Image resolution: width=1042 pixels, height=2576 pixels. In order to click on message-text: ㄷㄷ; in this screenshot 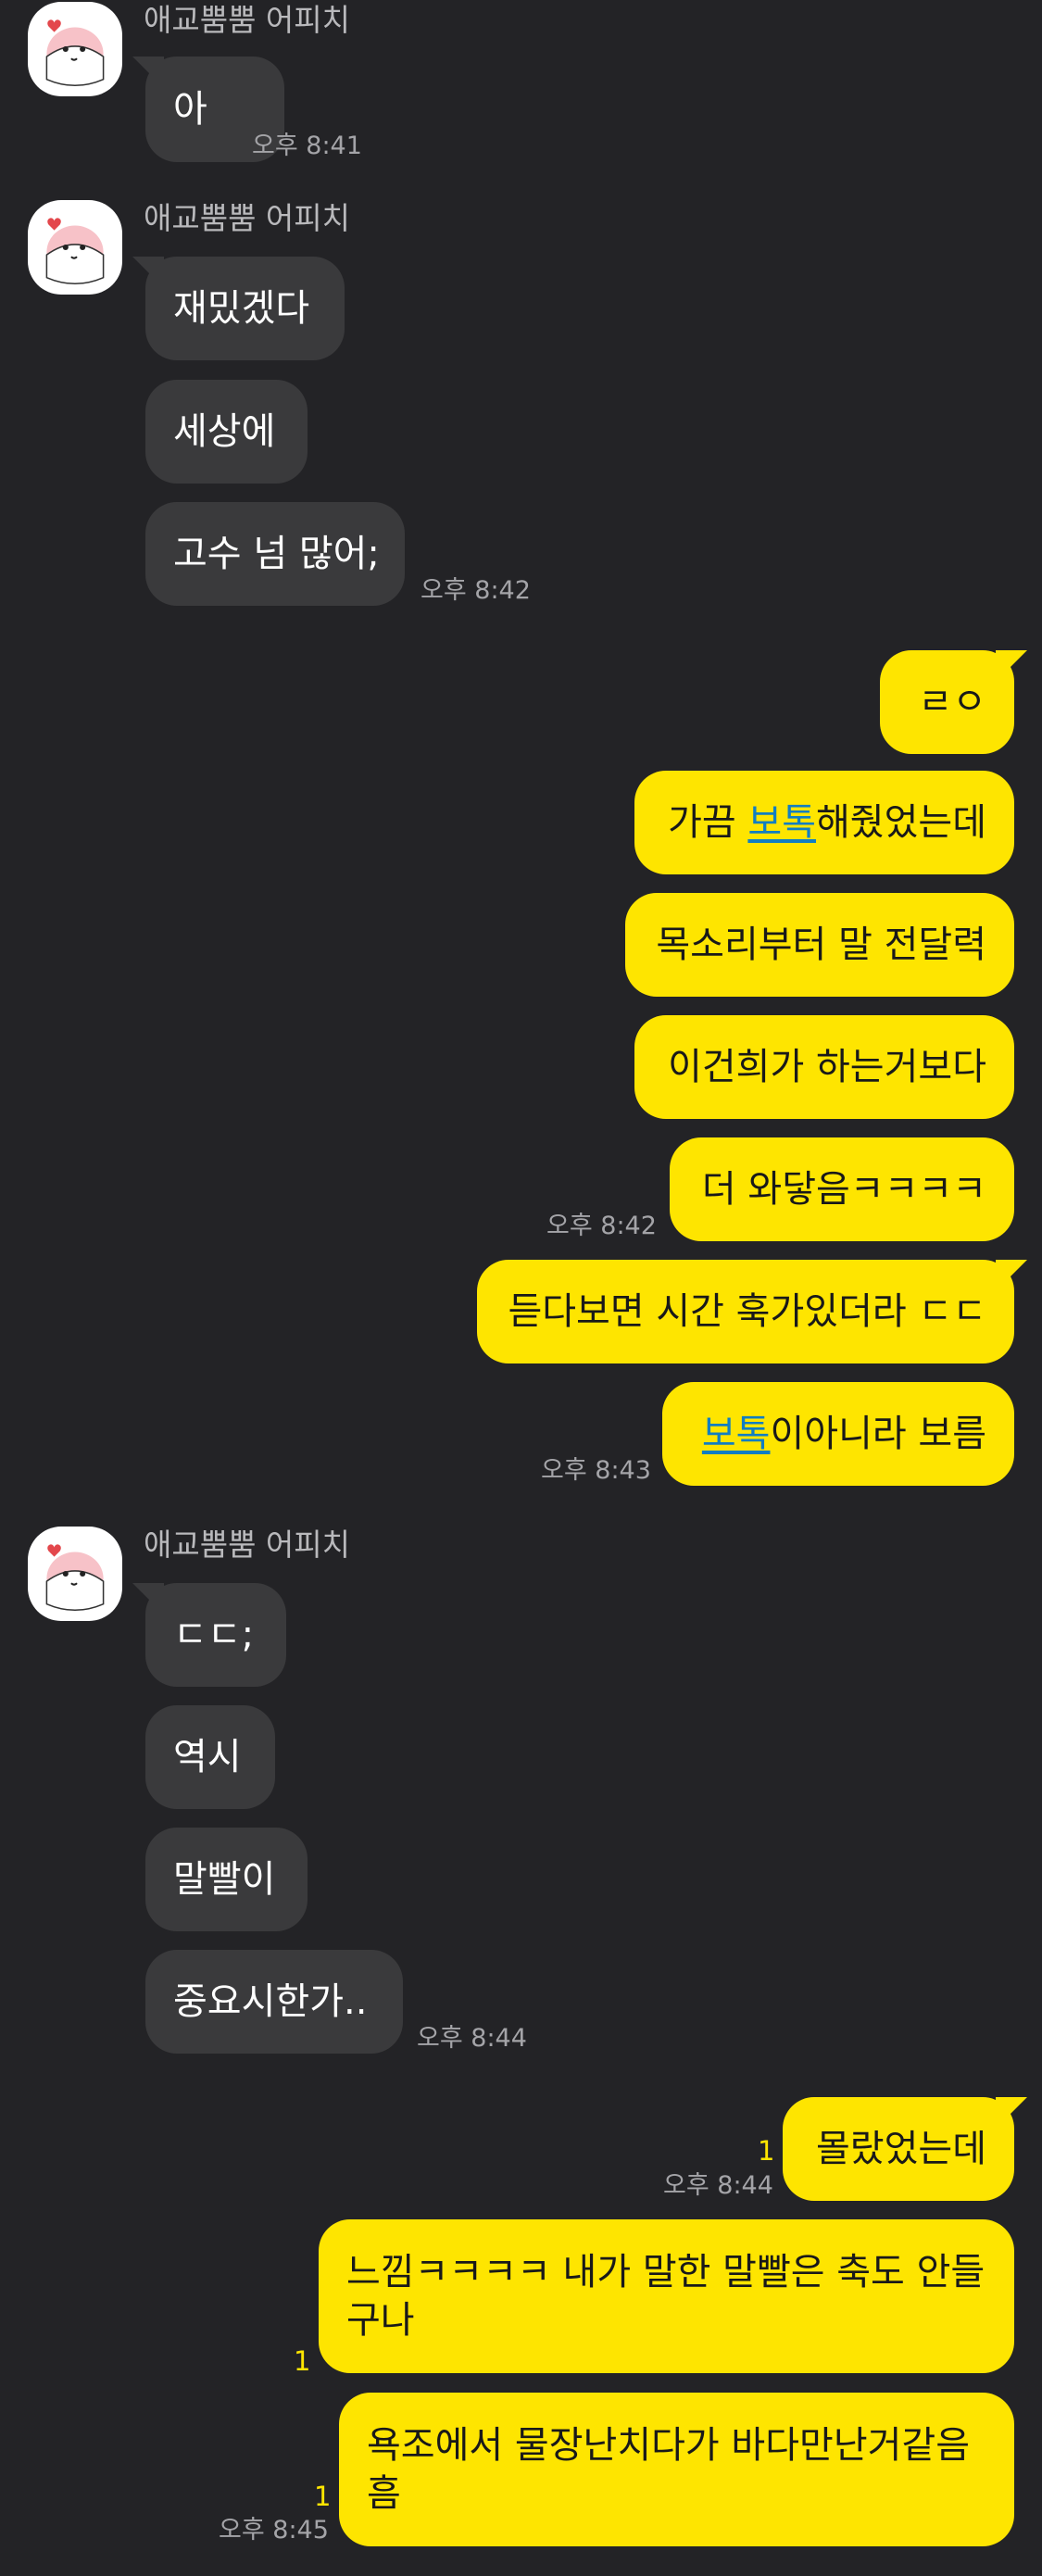, I will do `click(214, 1635)`.